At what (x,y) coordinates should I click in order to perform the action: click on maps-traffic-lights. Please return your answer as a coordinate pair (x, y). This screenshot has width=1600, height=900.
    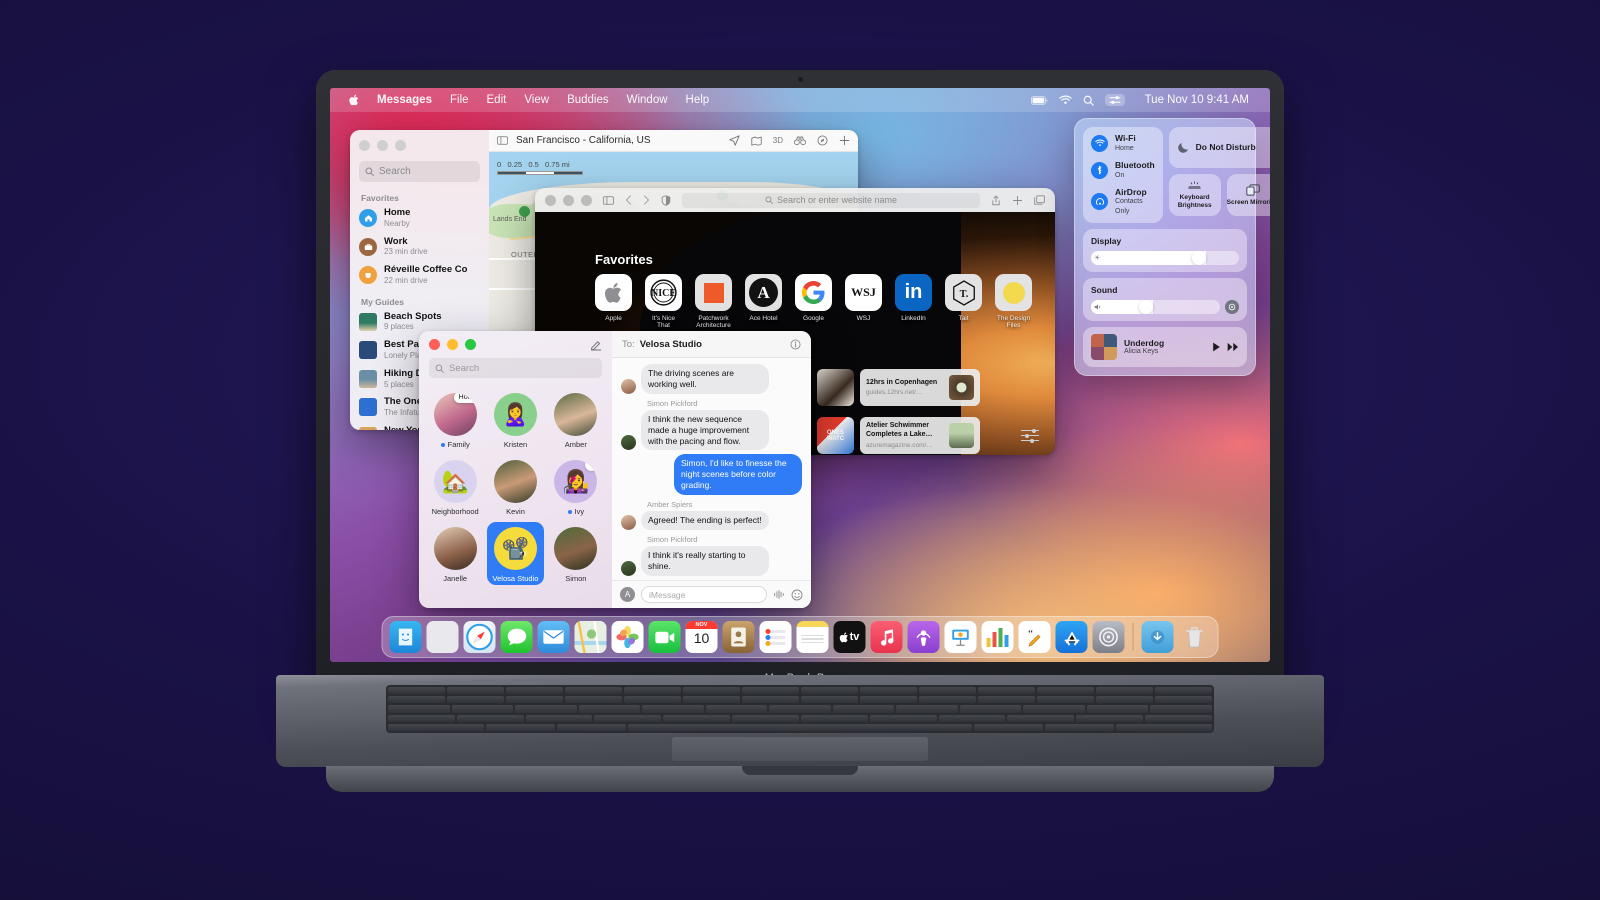
    Looking at the image, I should click on (419, 145).